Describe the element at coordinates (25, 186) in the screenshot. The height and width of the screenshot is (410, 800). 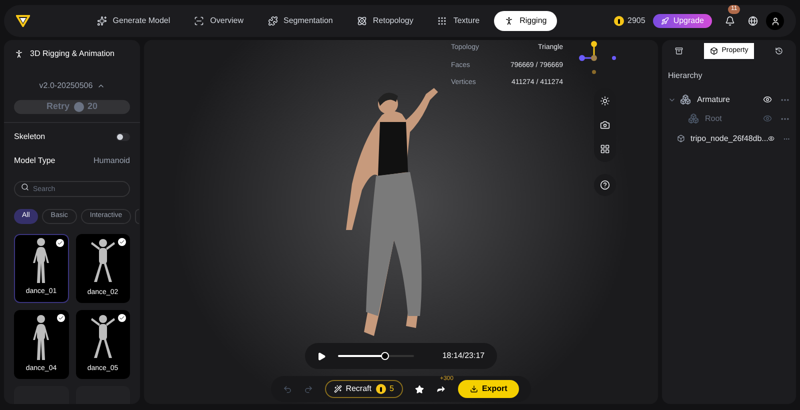
I see `search-icon` at that location.